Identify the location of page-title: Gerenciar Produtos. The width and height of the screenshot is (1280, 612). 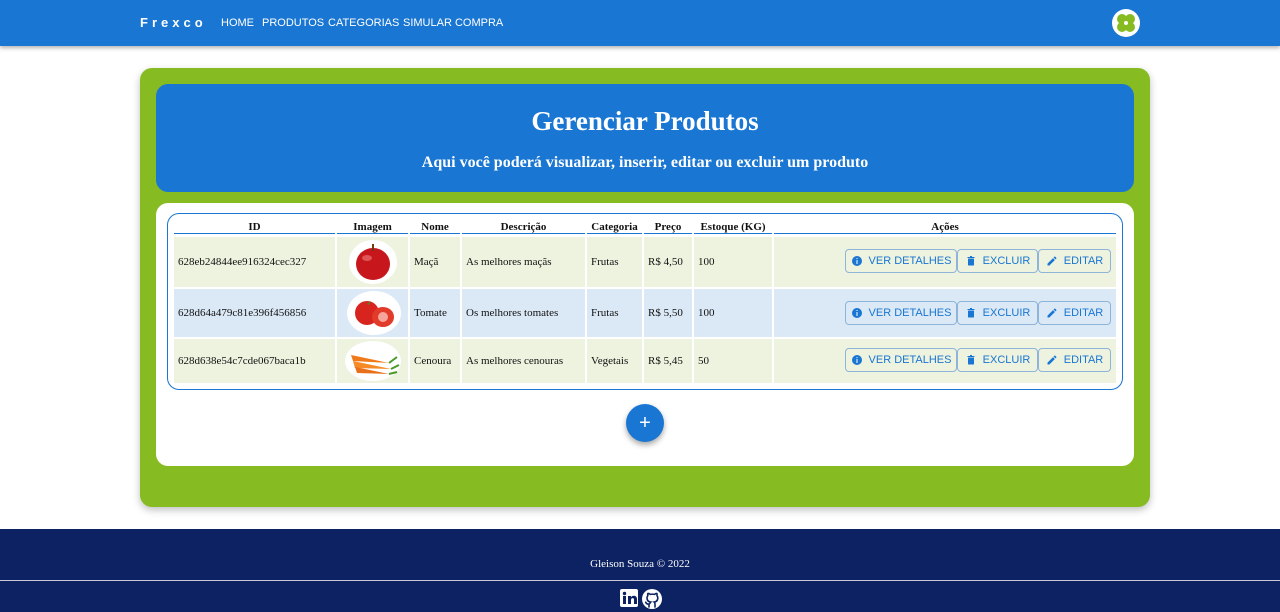
(645, 121).